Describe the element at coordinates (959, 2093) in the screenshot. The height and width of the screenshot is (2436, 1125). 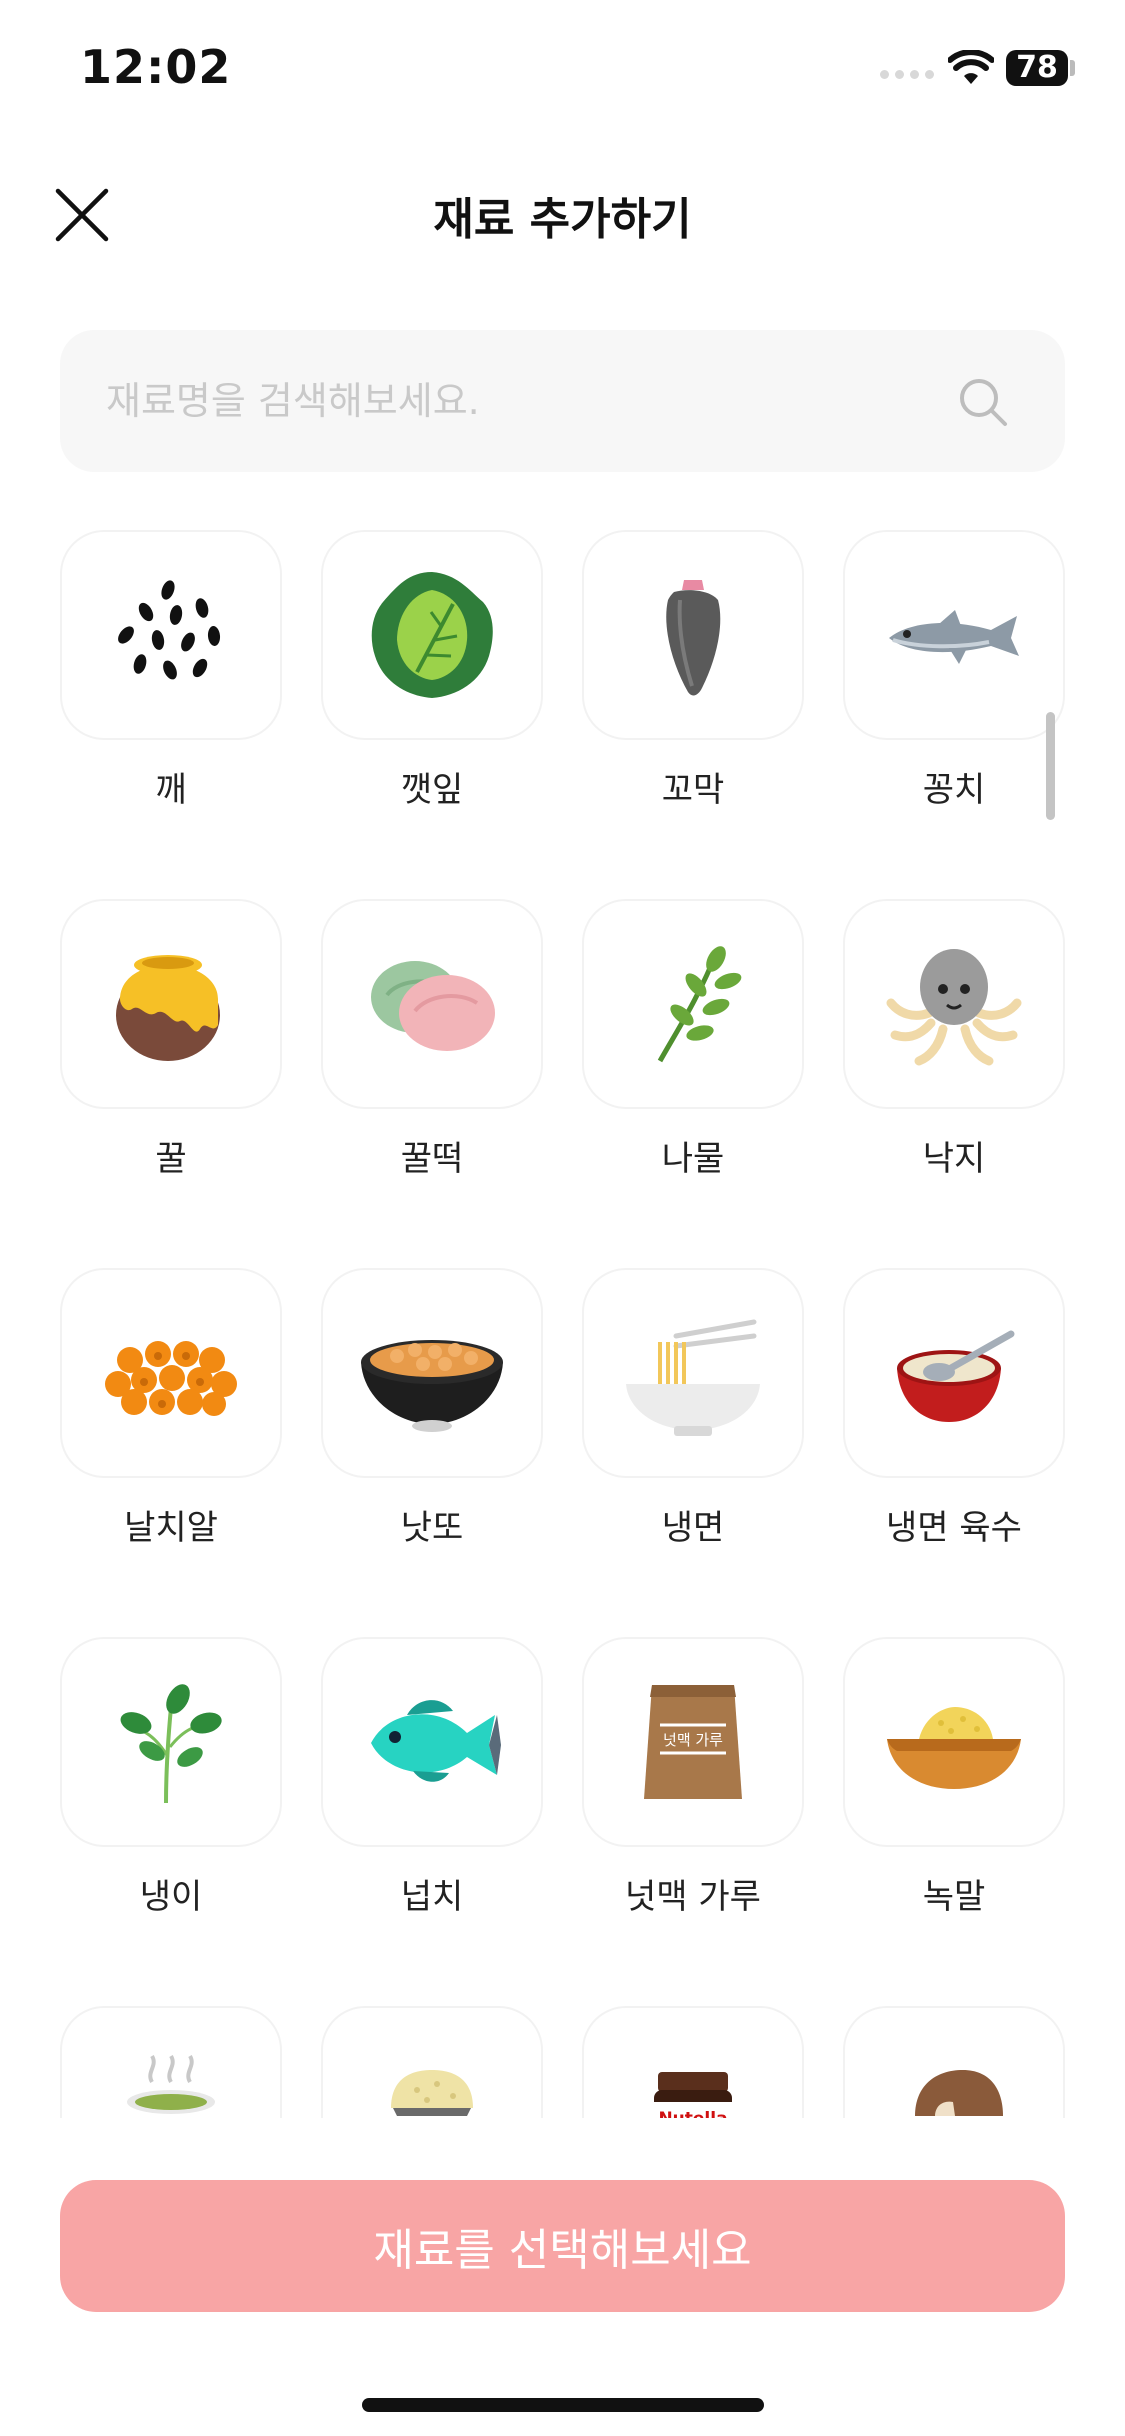
I see `mushroom-icon` at that location.